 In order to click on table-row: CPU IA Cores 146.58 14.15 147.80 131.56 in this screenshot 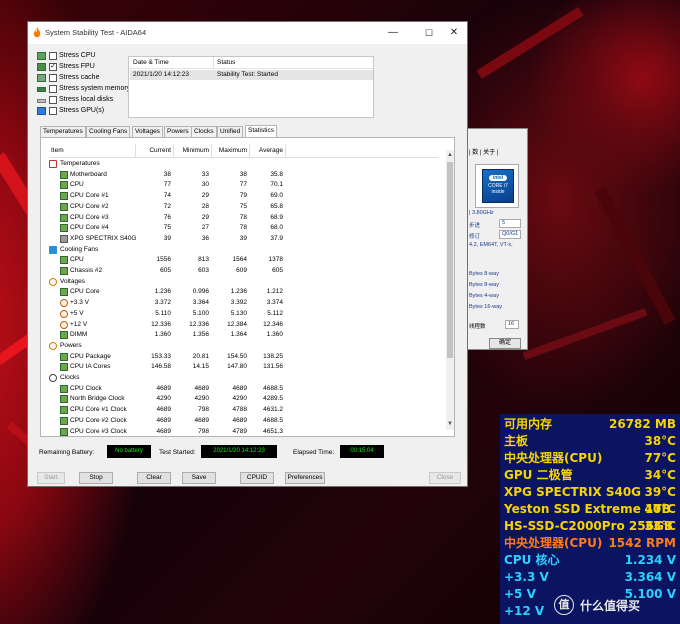, I will do `click(244, 367)`.